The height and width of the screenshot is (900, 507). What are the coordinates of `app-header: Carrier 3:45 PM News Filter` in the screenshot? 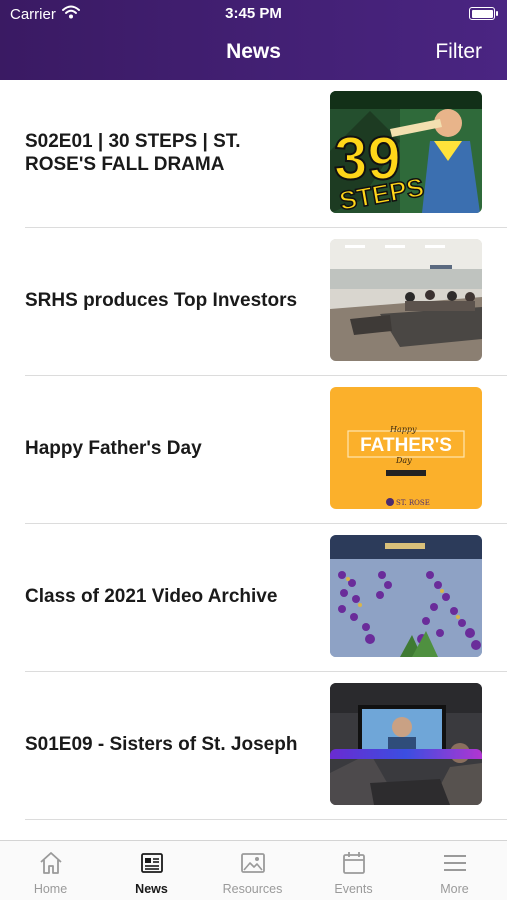 It's located at (253, 40).